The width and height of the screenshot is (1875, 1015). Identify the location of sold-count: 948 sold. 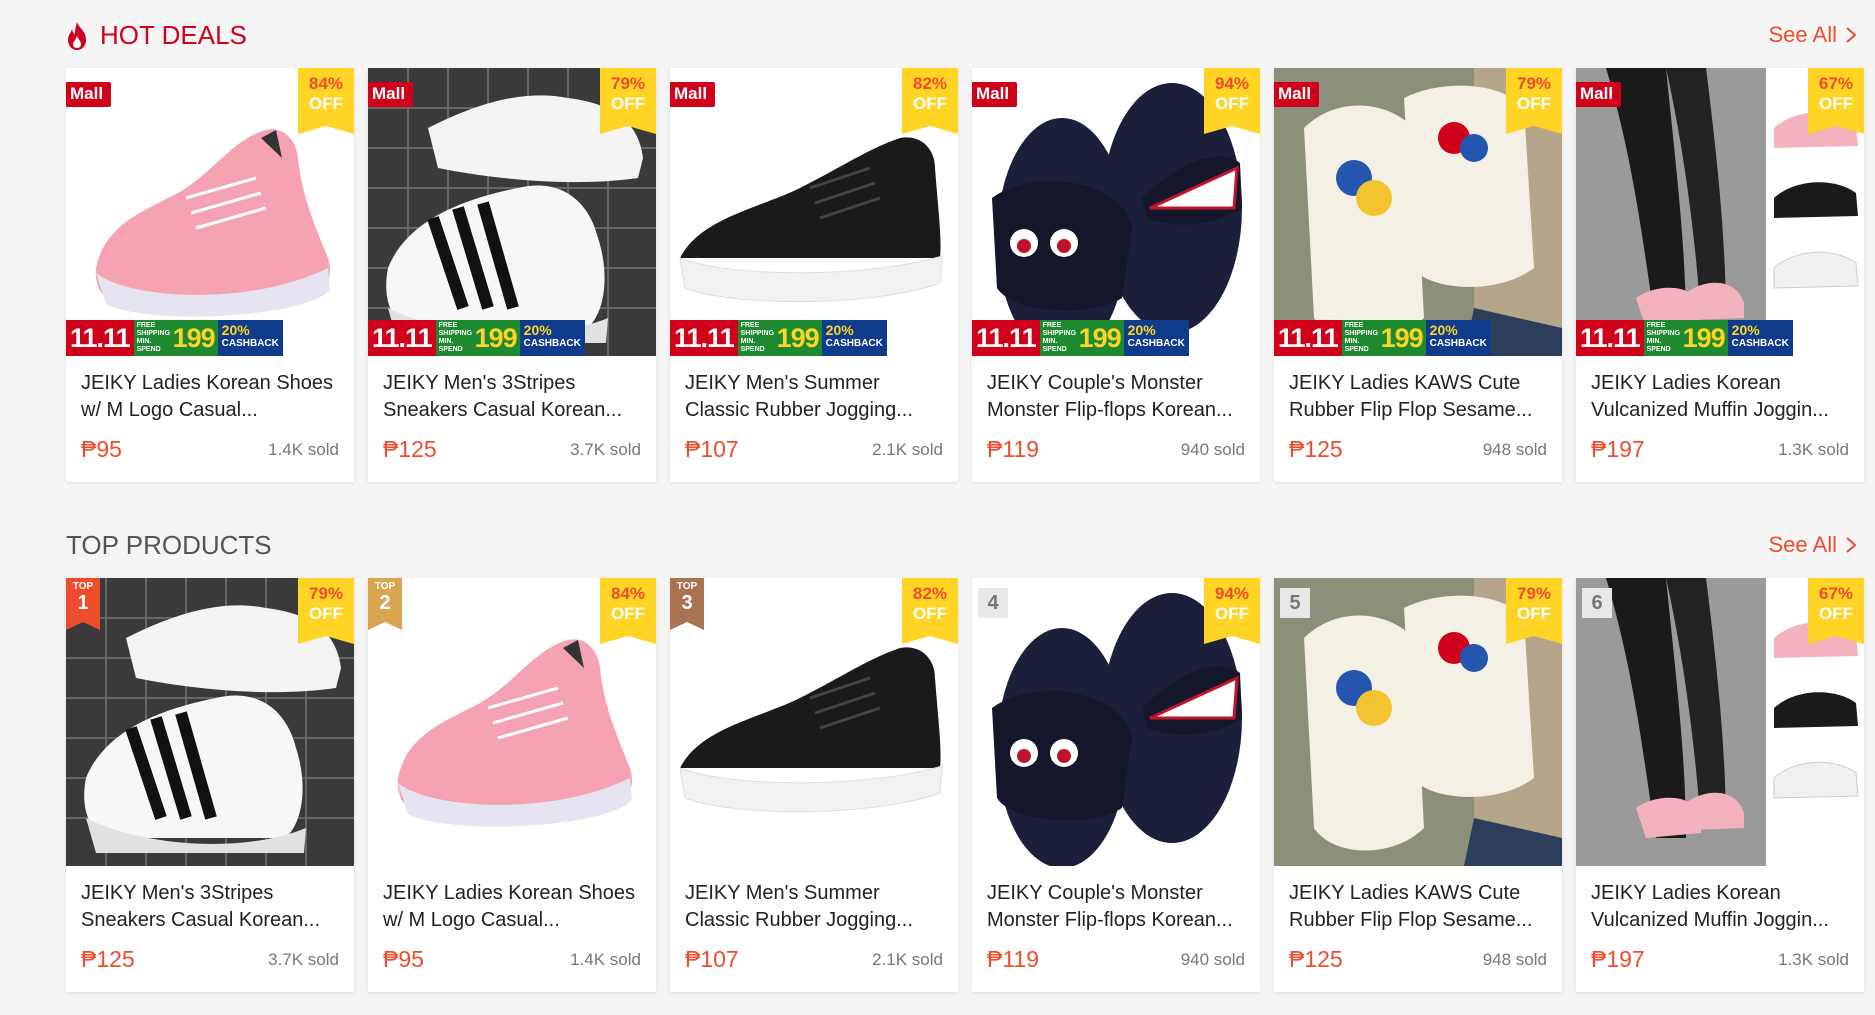
(1514, 449).